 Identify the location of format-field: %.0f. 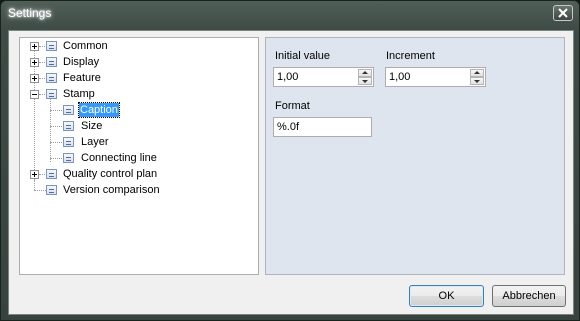
(322, 127).